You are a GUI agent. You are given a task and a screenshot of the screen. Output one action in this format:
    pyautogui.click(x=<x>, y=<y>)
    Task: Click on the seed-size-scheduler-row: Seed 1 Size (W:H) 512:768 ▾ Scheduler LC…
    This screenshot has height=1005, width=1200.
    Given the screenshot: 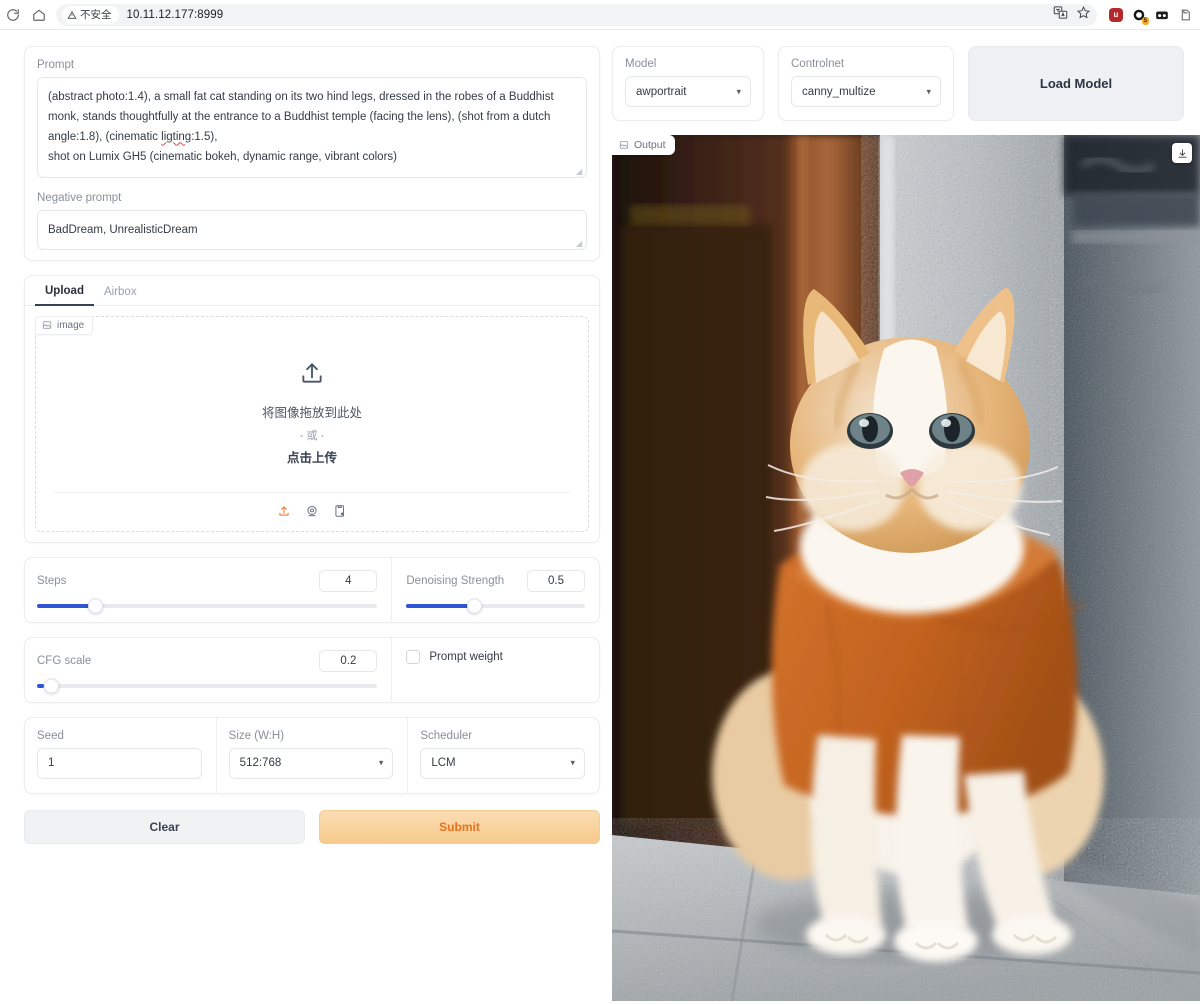 What is the action you would take?
    pyautogui.click(x=312, y=755)
    